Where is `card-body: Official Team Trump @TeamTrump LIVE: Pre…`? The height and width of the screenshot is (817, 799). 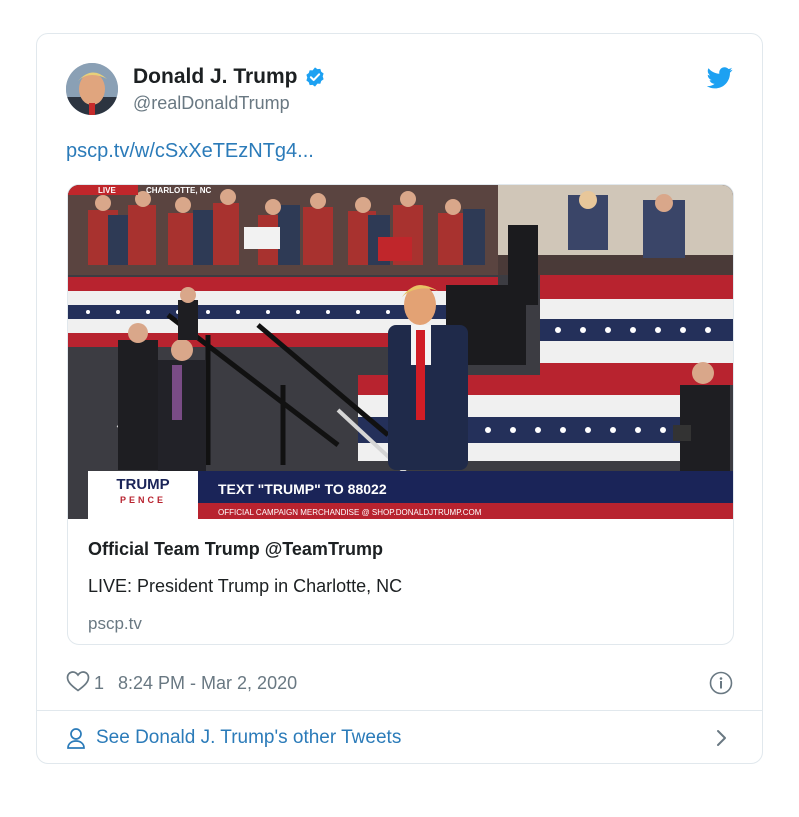
card-body: Official Team Trump @TeamTrump LIVE: Pre… is located at coordinates (400, 586).